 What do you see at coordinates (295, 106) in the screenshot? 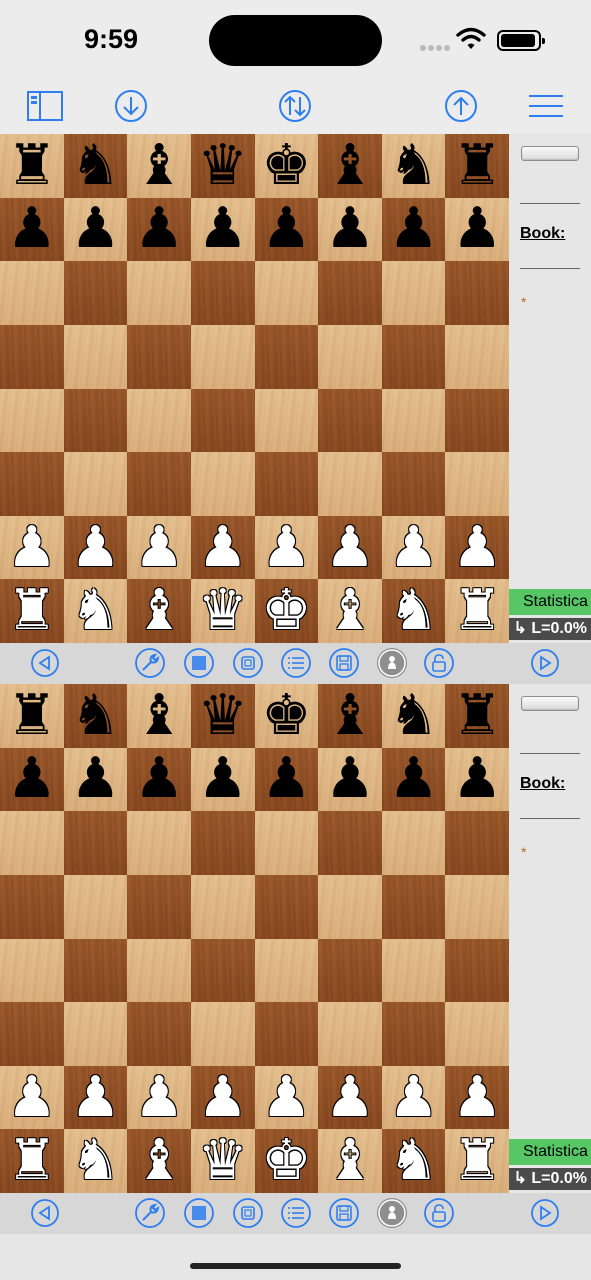
I see `flip-board-icon` at bounding box center [295, 106].